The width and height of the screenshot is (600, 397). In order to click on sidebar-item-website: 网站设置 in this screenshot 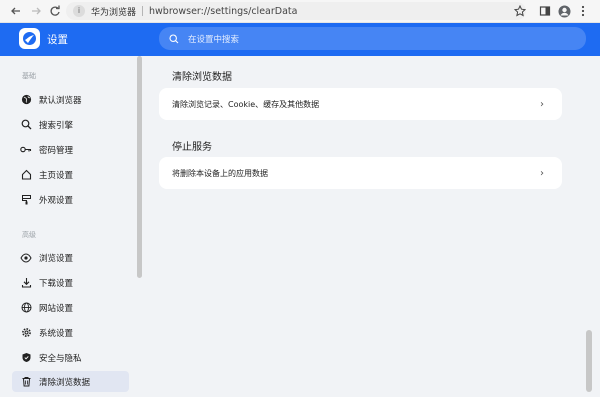, I will do `click(70, 307)`.